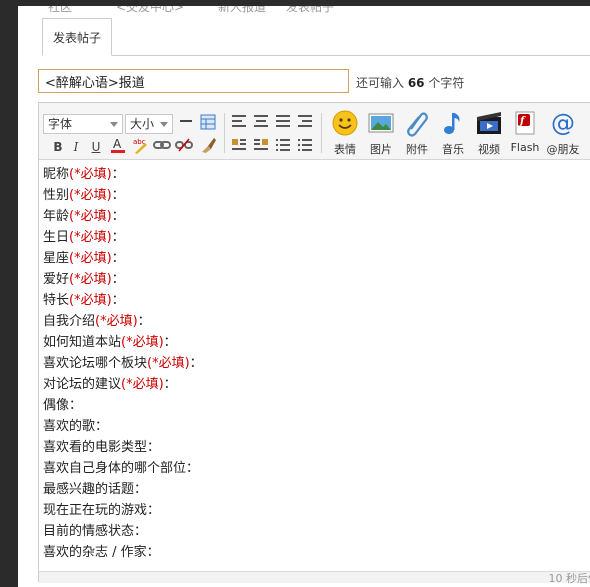  What do you see at coordinates (316, 279) in the screenshot?
I see `content-line: 爱好(*必填)：` at bounding box center [316, 279].